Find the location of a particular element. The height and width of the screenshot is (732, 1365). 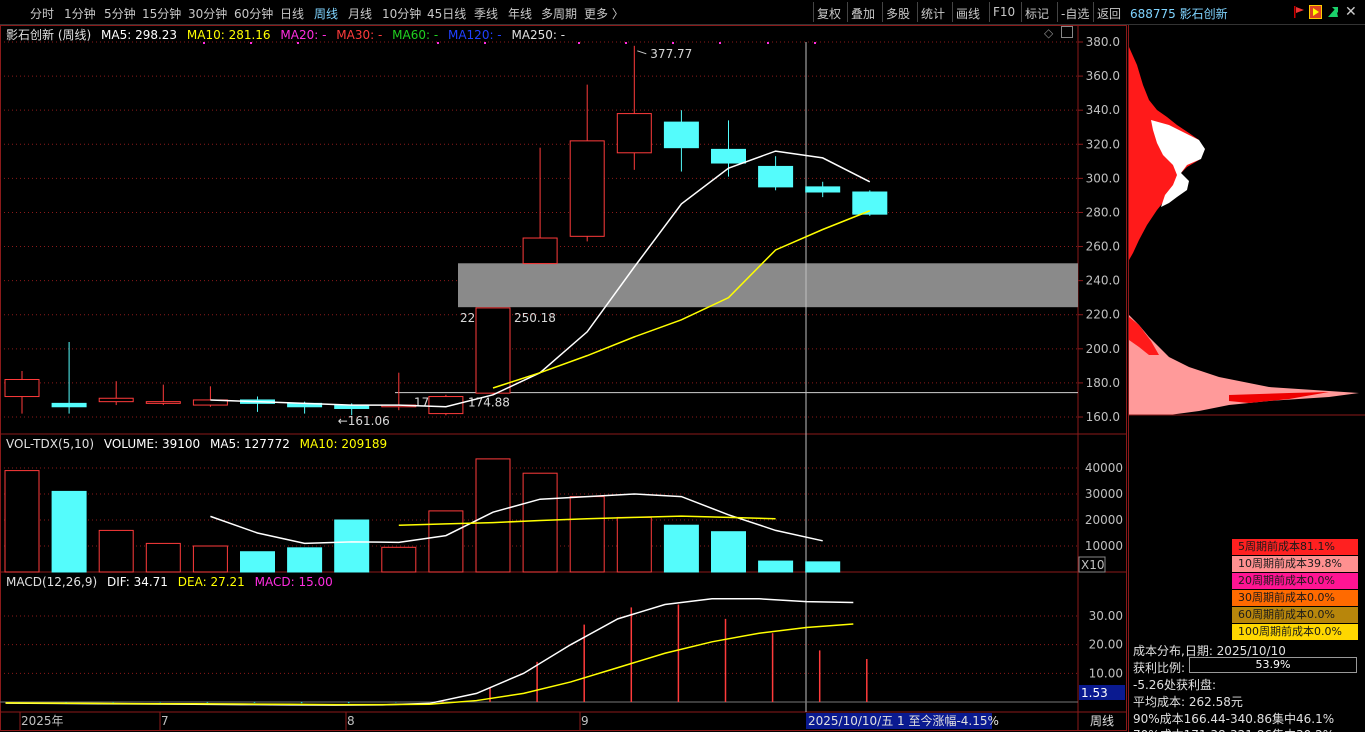

tool-button-2: 多股 is located at coordinates (898, 13).